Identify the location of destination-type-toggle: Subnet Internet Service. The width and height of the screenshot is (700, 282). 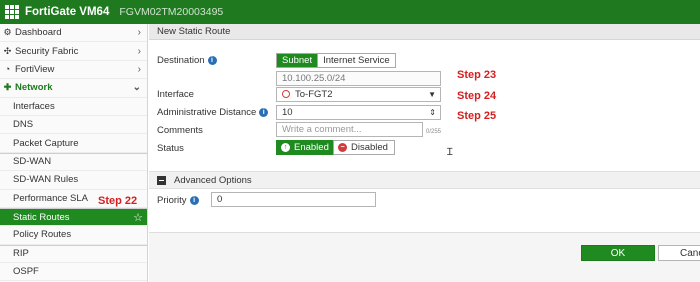
(336, 60).